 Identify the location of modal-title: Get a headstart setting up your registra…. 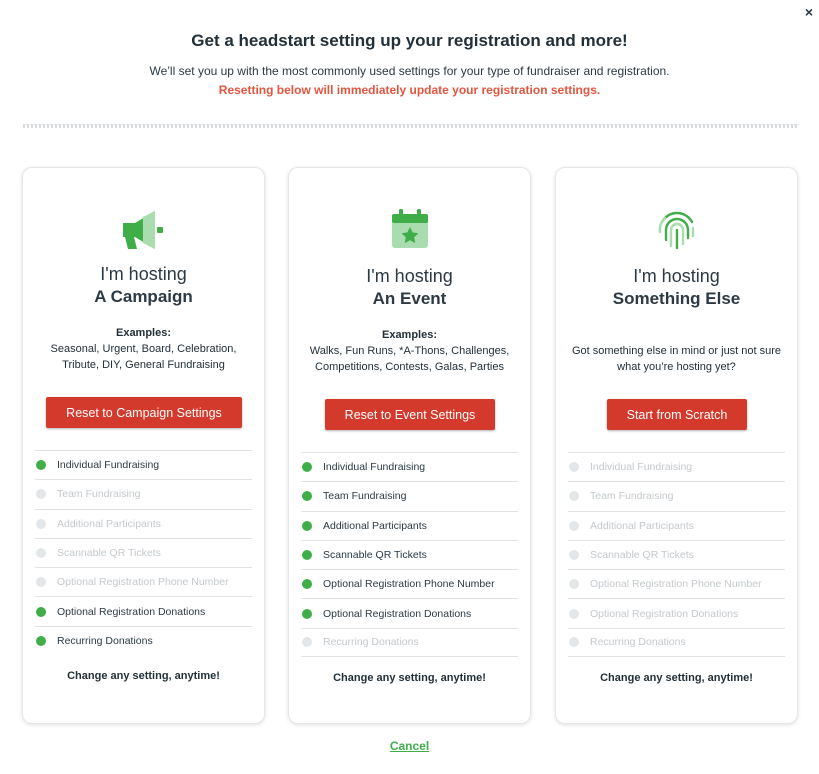
(409, 40).